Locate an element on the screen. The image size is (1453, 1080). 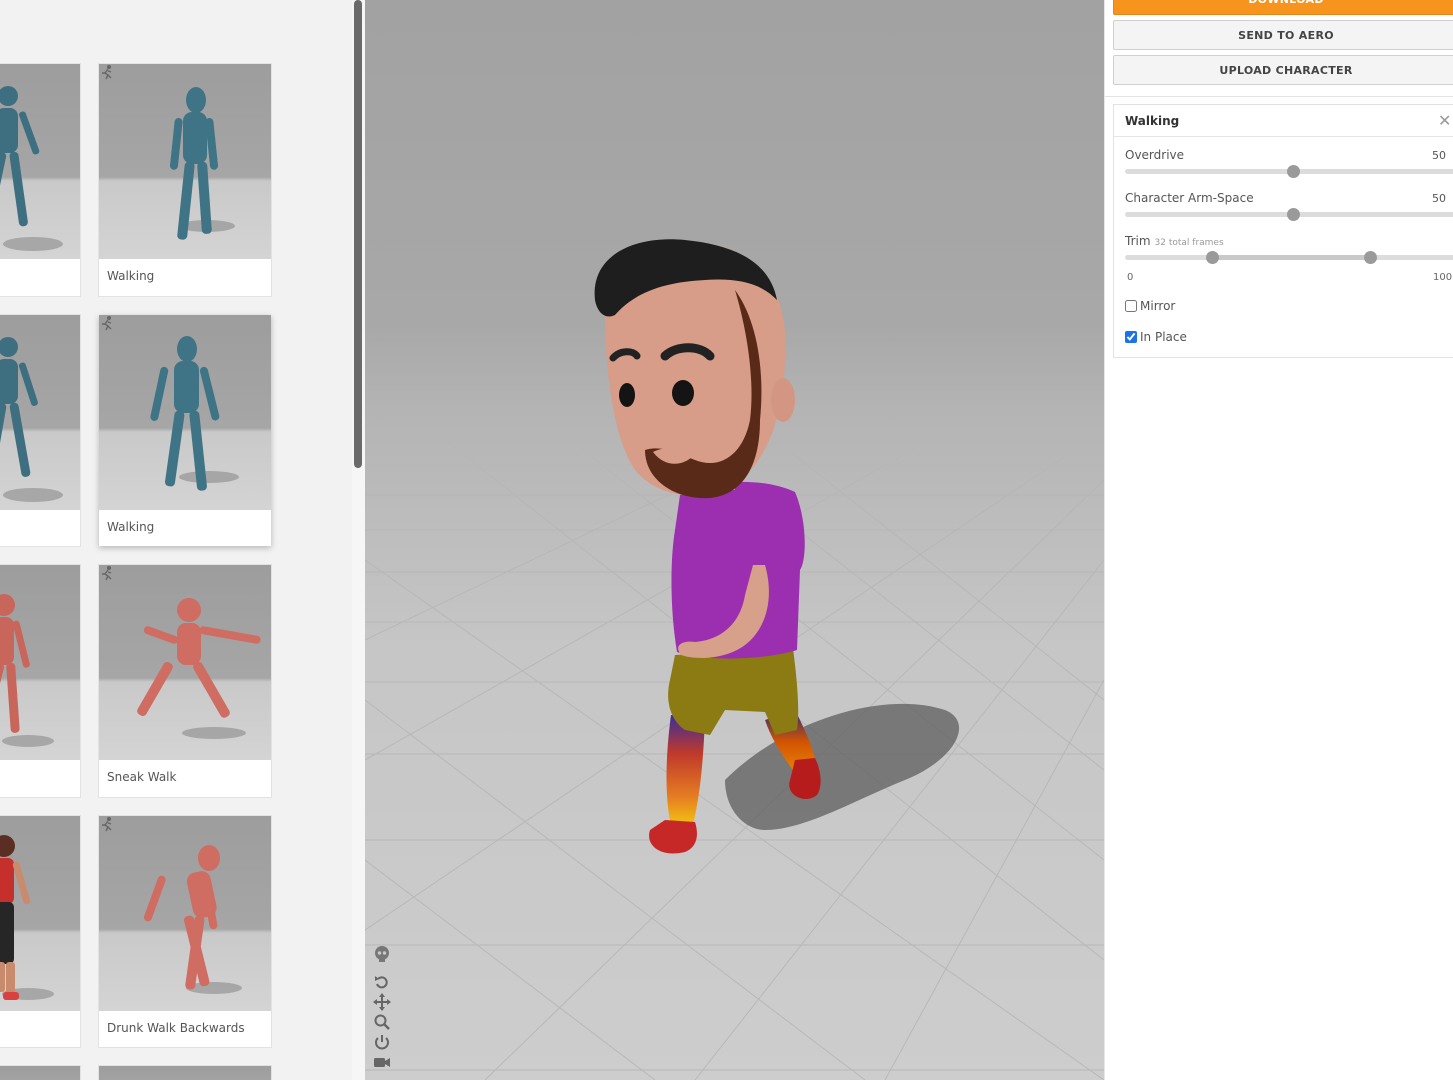
upload-character-button: UPLOAD CHARACTER is located at coordinates (1283, 70).